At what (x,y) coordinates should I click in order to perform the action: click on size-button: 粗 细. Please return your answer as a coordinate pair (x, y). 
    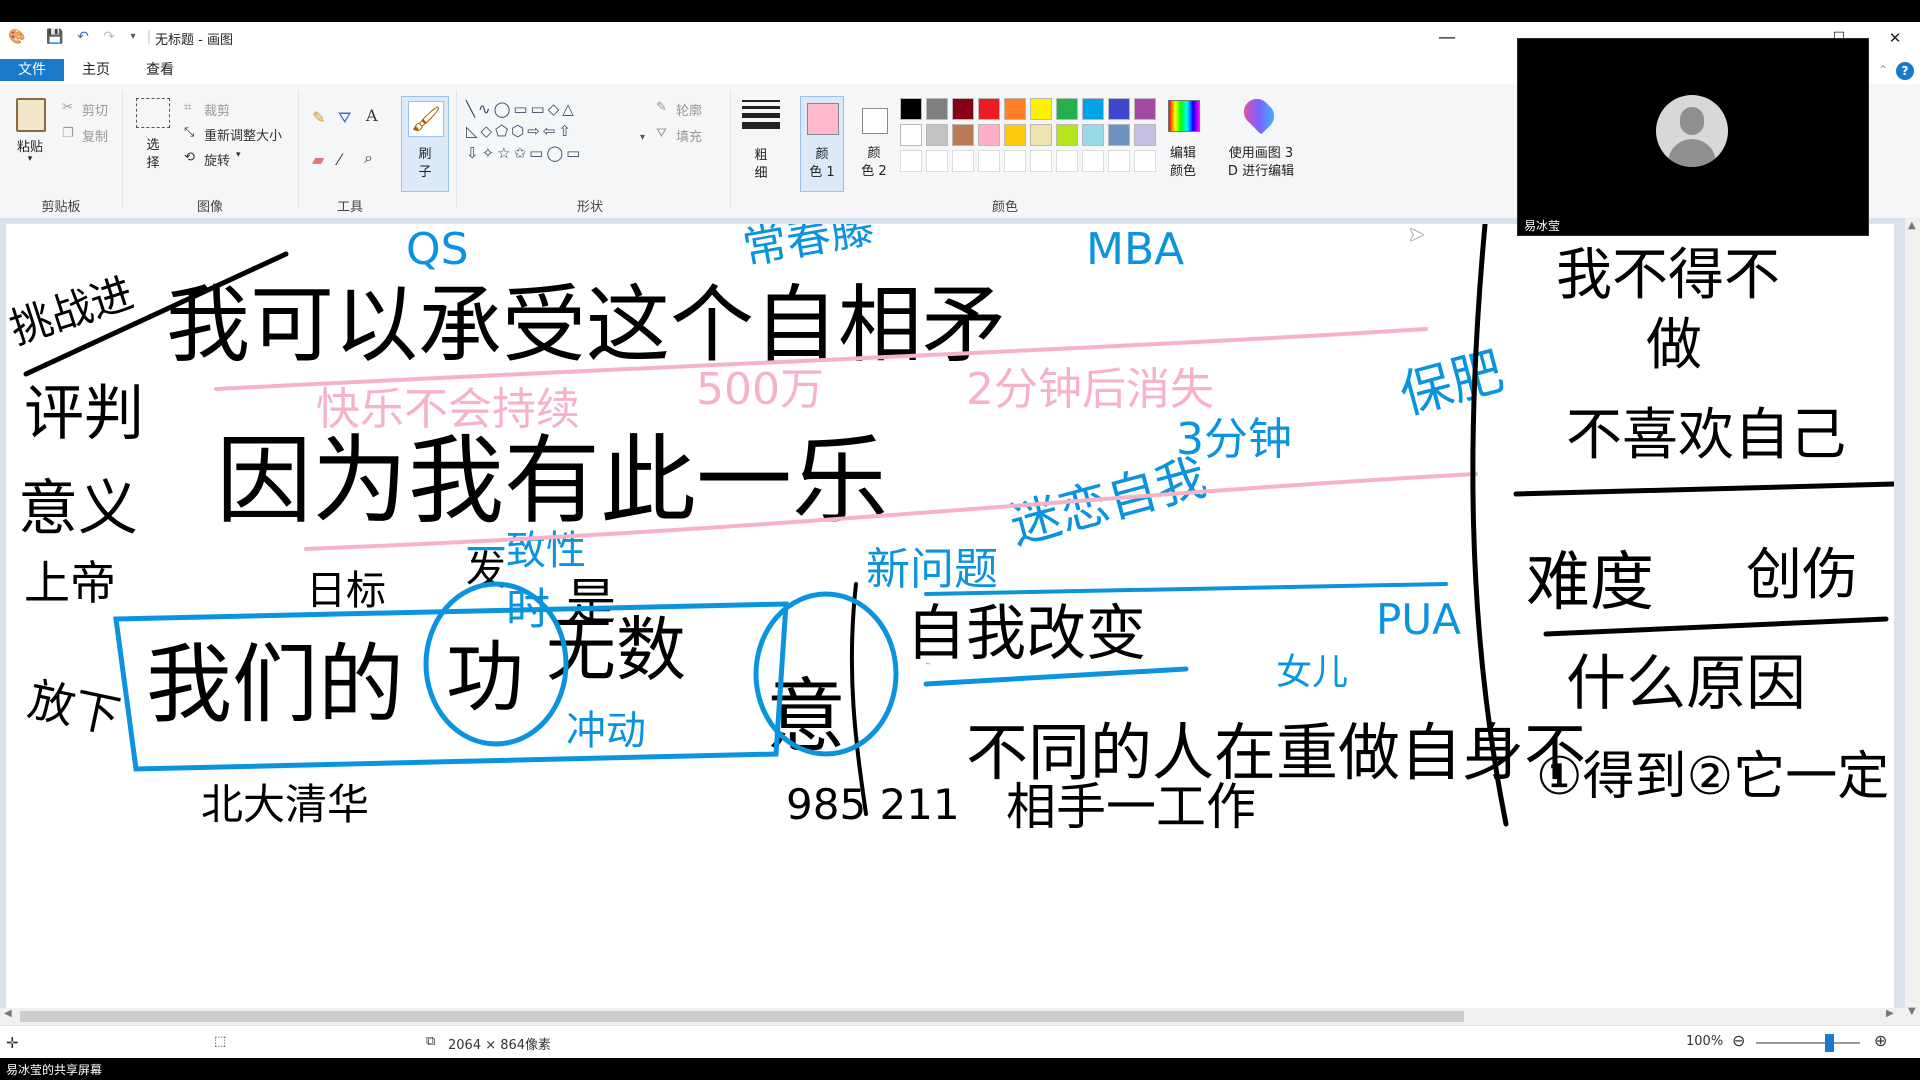
    Looking at the image, I should click on (761, 144).